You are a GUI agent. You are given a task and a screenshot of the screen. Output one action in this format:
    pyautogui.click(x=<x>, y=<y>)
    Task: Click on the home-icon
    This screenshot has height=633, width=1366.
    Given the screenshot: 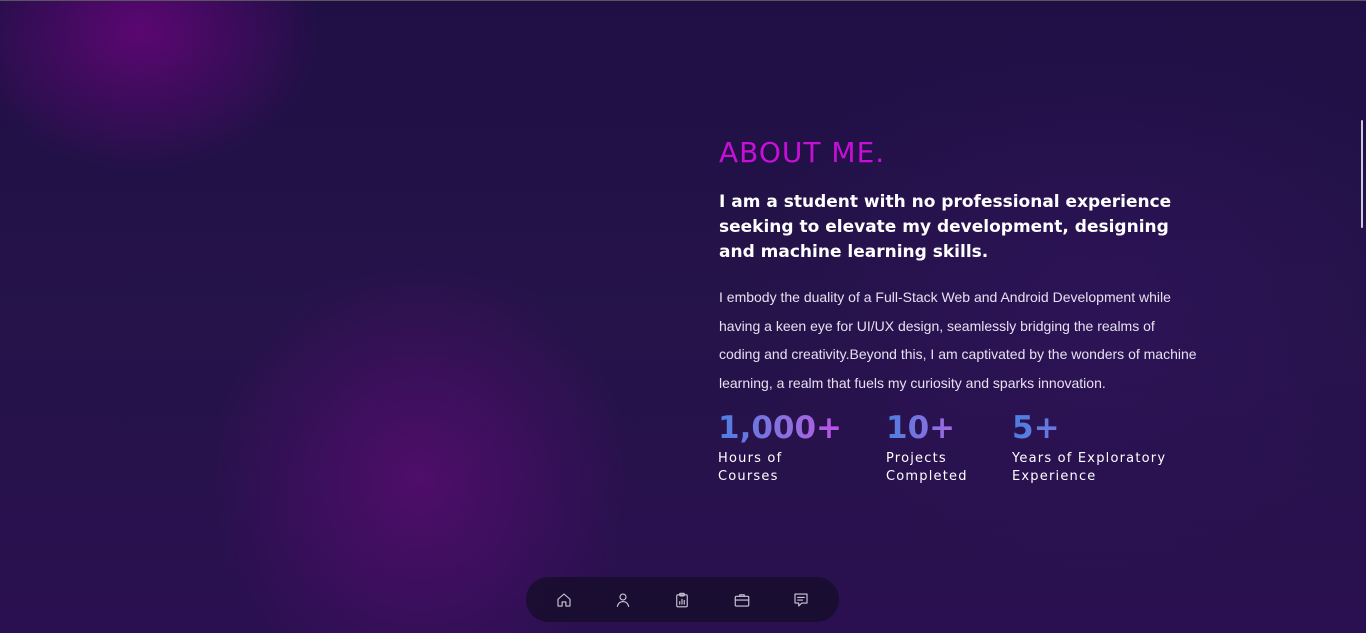 What is the action you would take?
    pyautogui.click(x=564, y=599)
    